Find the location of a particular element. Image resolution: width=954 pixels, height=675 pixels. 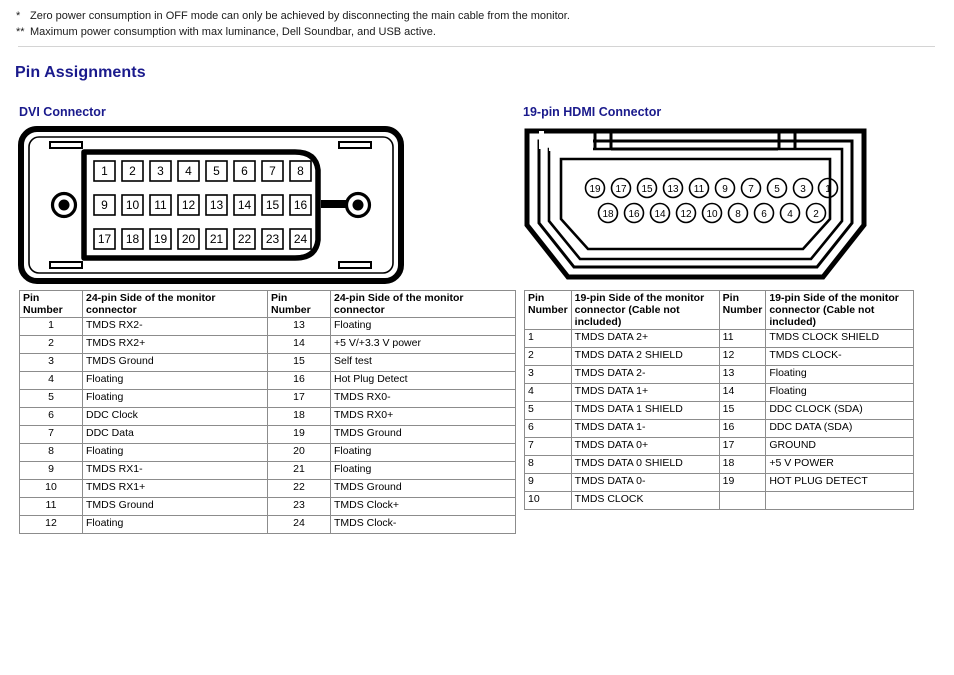

cell-pin-description: DDC CLOCK (SDA) is located at coordinates (840, 410).